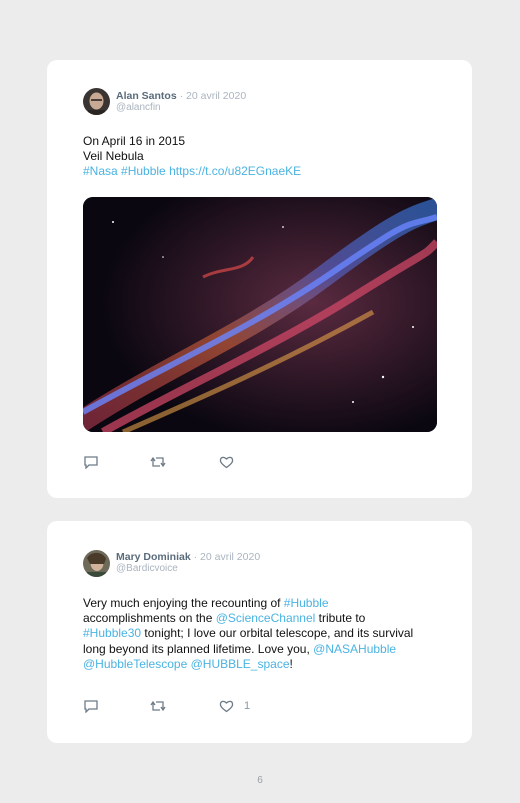  I want to click on text-segment: Very much enjoying the recounting of, so click(183, 603).